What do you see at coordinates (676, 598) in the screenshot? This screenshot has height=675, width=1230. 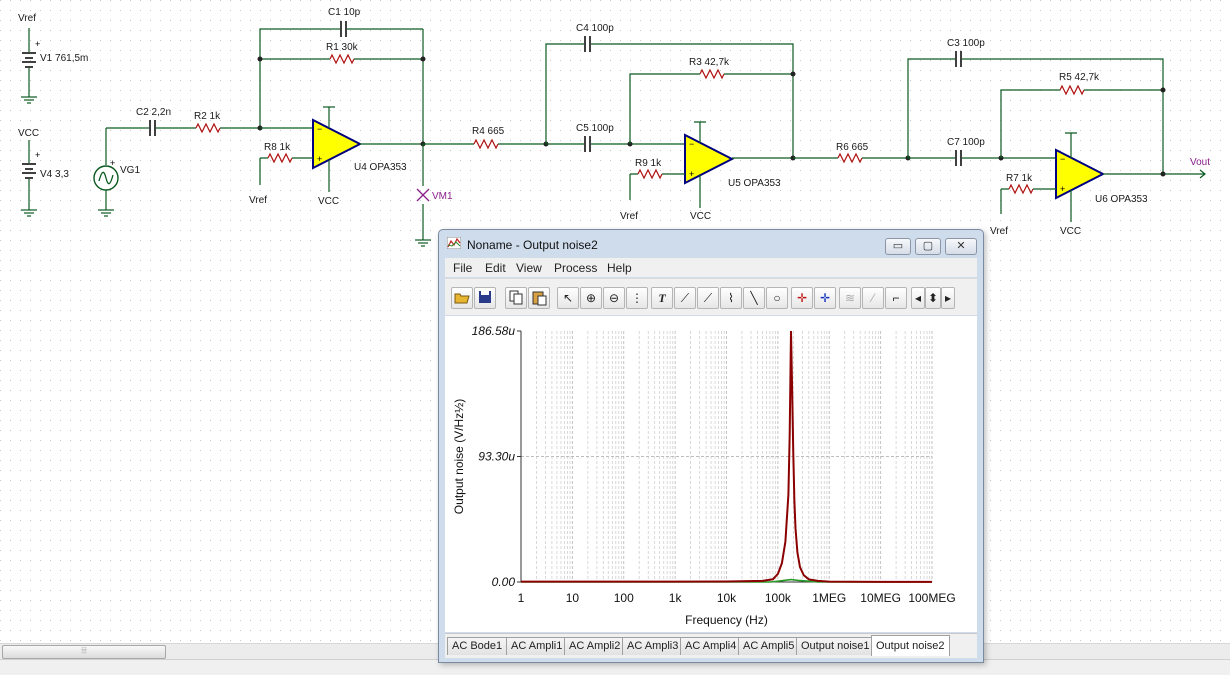 I see `x-tick-label: 1k` at bounding box center [676, 598].